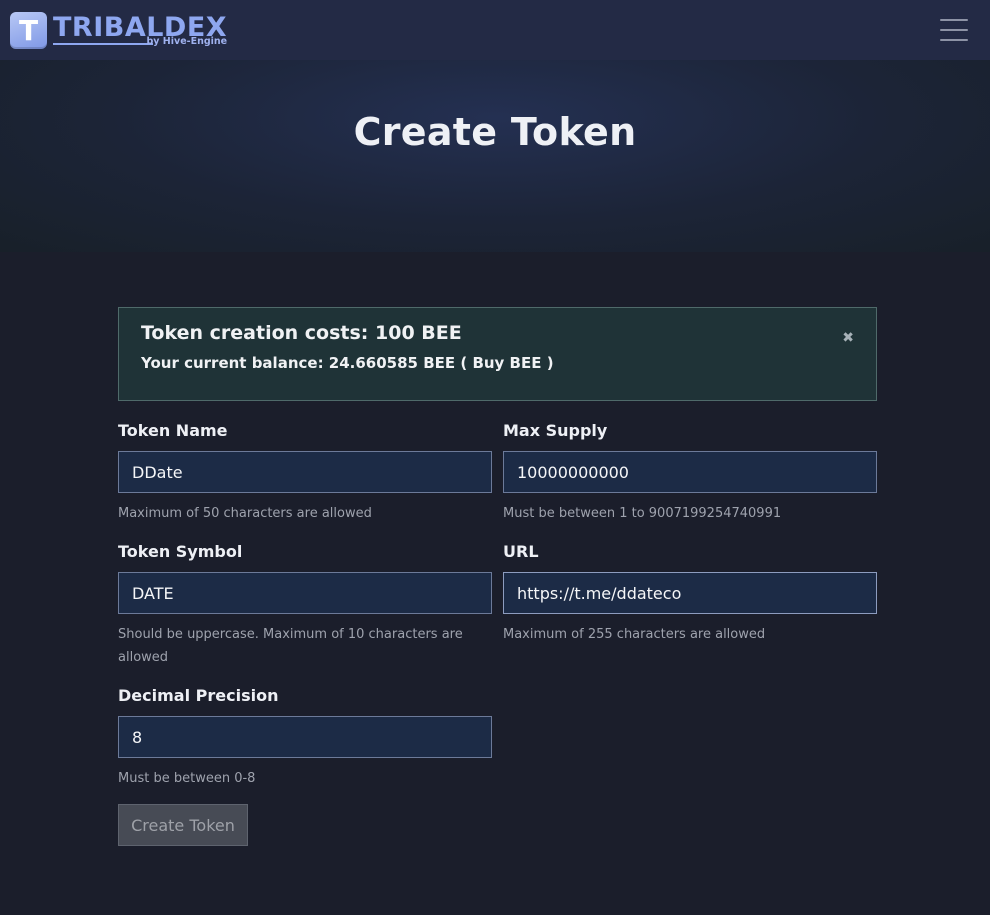 This screenshot has width=990, height=915. What do you see at coordinates (140, 30) in the screenshot?
I see `brand-text: TRIBALDEX by Hive-Engine` at bounding box center [140, 30].